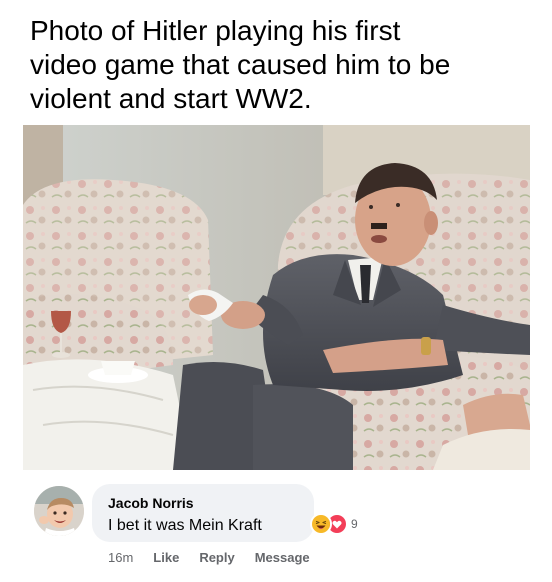  I want to click on comment-timestamp: 16m, so click(120, 557).